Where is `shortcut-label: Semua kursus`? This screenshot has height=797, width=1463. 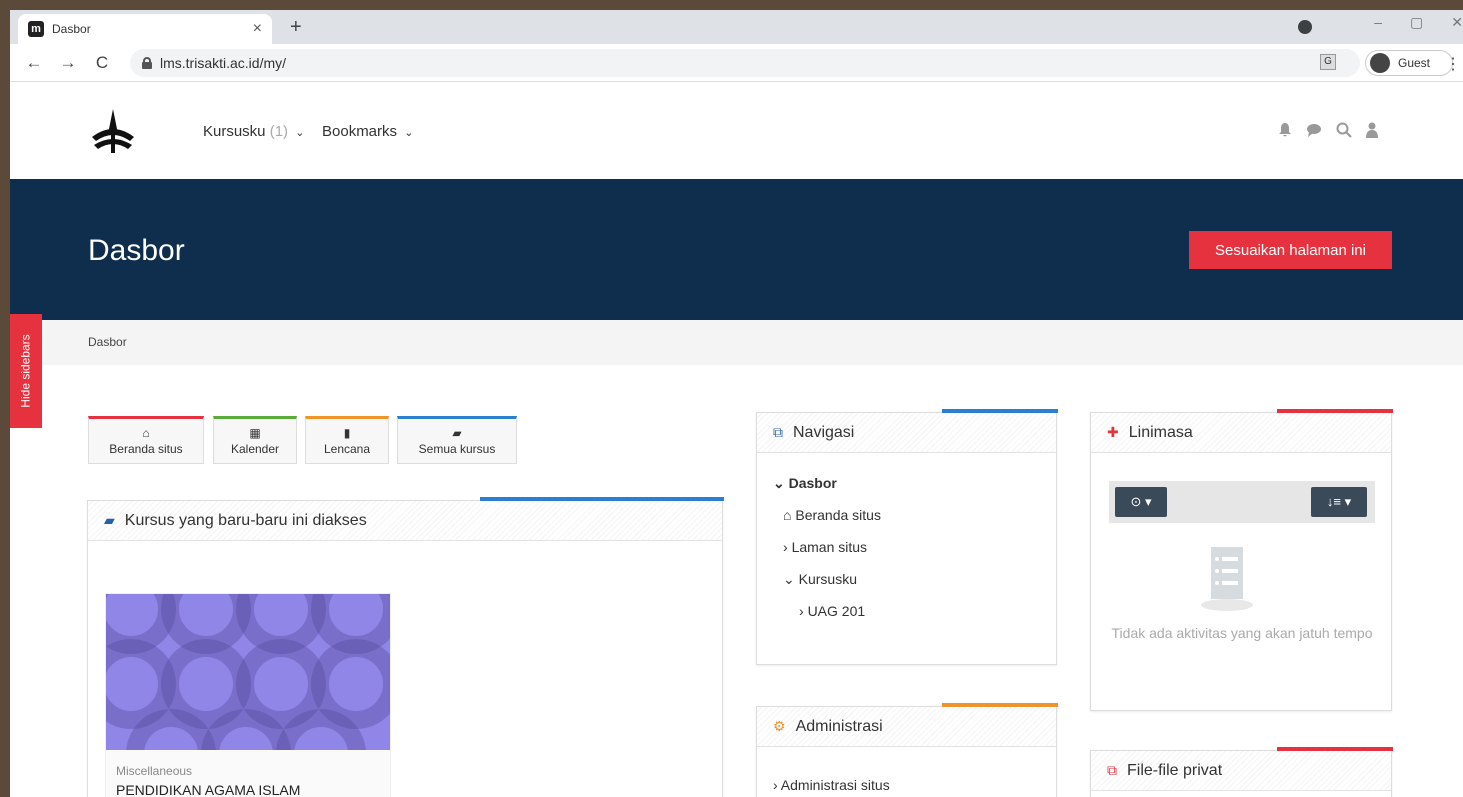
shortcut-label: Semua kursus is located at coordinates (457, 449).